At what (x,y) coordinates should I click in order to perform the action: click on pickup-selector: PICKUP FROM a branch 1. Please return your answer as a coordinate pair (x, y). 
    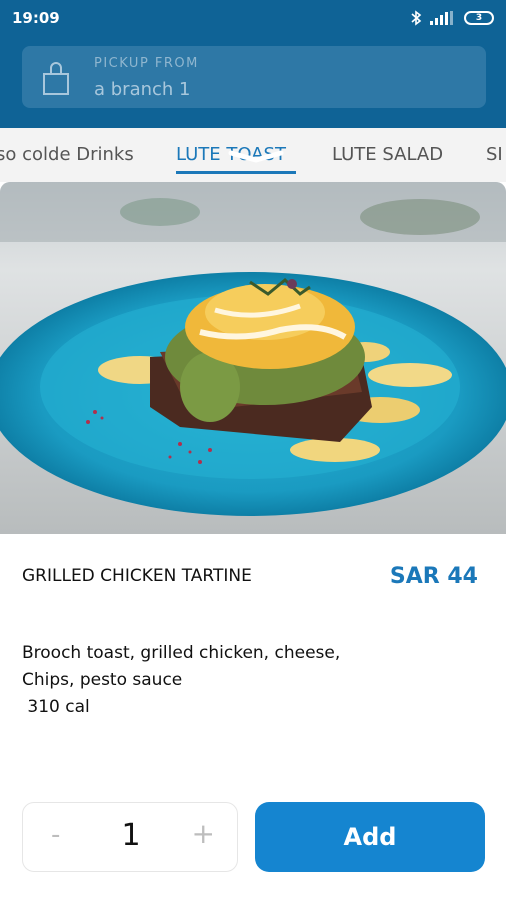
    Looking at the image, I should click on (254, 77).